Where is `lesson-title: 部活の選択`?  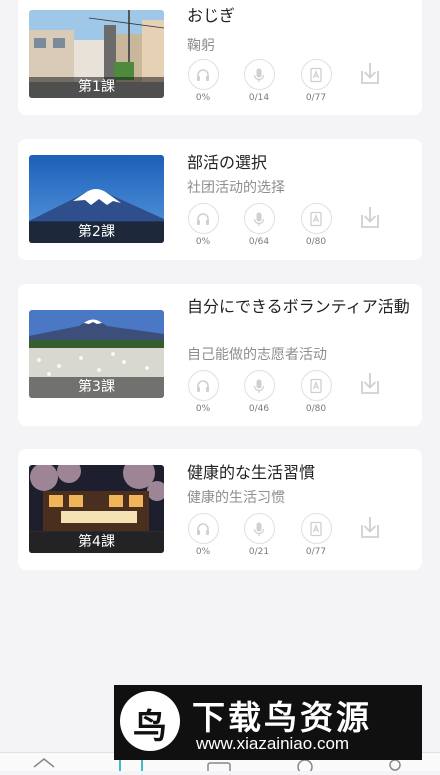 lesson-title: 部活の選択 is located at coordinates (227, 162).